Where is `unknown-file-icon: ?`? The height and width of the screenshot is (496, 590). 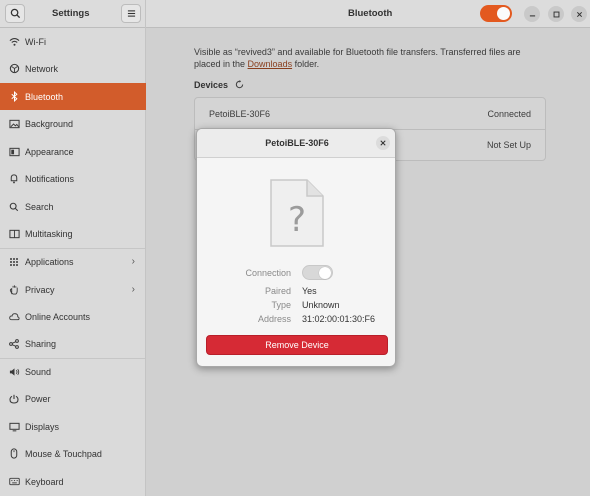 unknown-file-icon: ? is located at coordinates (297, 213).